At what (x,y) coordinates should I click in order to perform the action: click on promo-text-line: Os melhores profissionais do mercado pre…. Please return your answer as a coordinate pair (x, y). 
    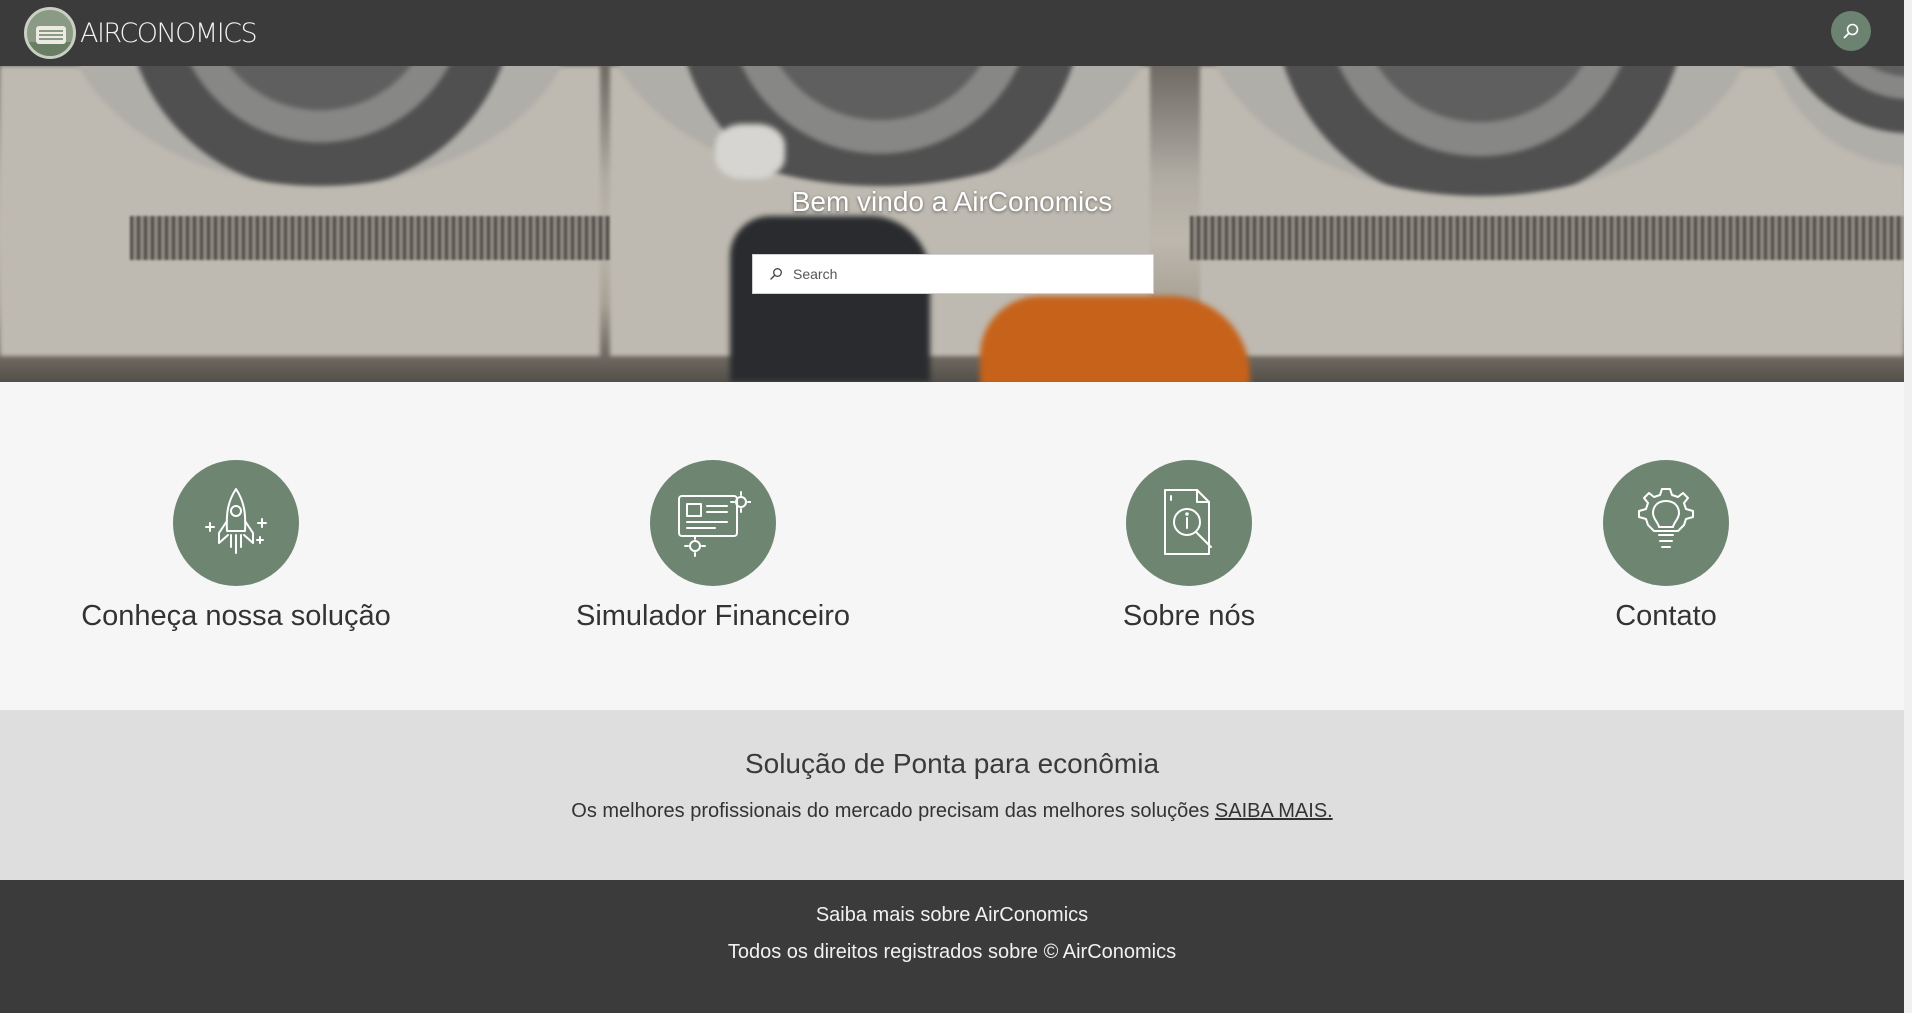
    Looking at the image, I should click on (952, 811).